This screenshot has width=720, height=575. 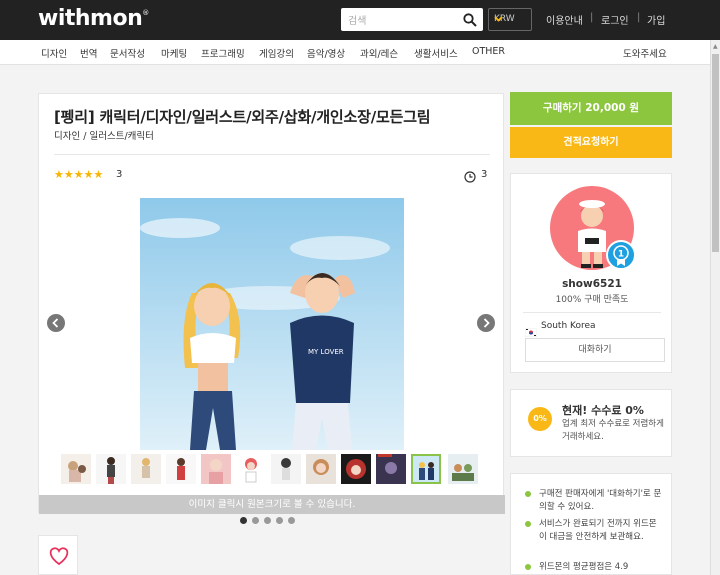 I want to click on carousel-dot-active, so click(x=243, y=520).